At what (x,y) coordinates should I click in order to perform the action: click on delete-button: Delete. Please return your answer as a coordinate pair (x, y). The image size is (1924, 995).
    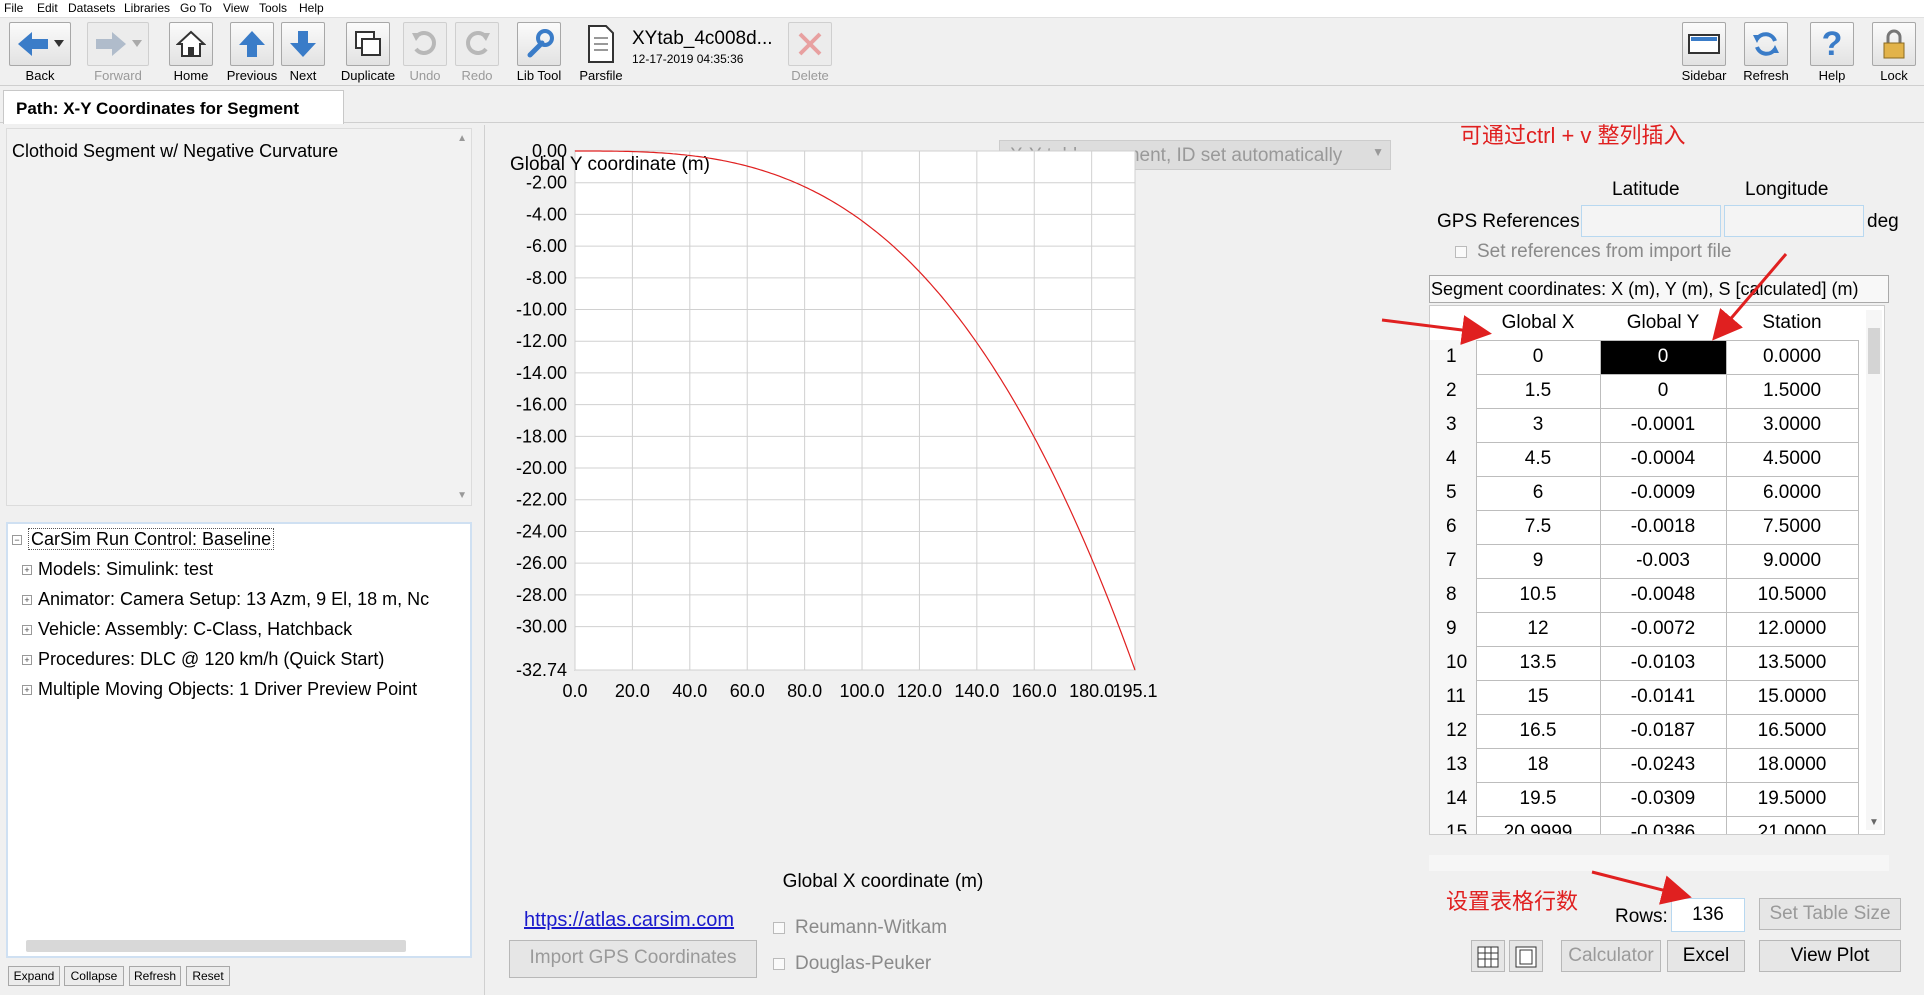
    Looking at the image, I should click on (810, 54).